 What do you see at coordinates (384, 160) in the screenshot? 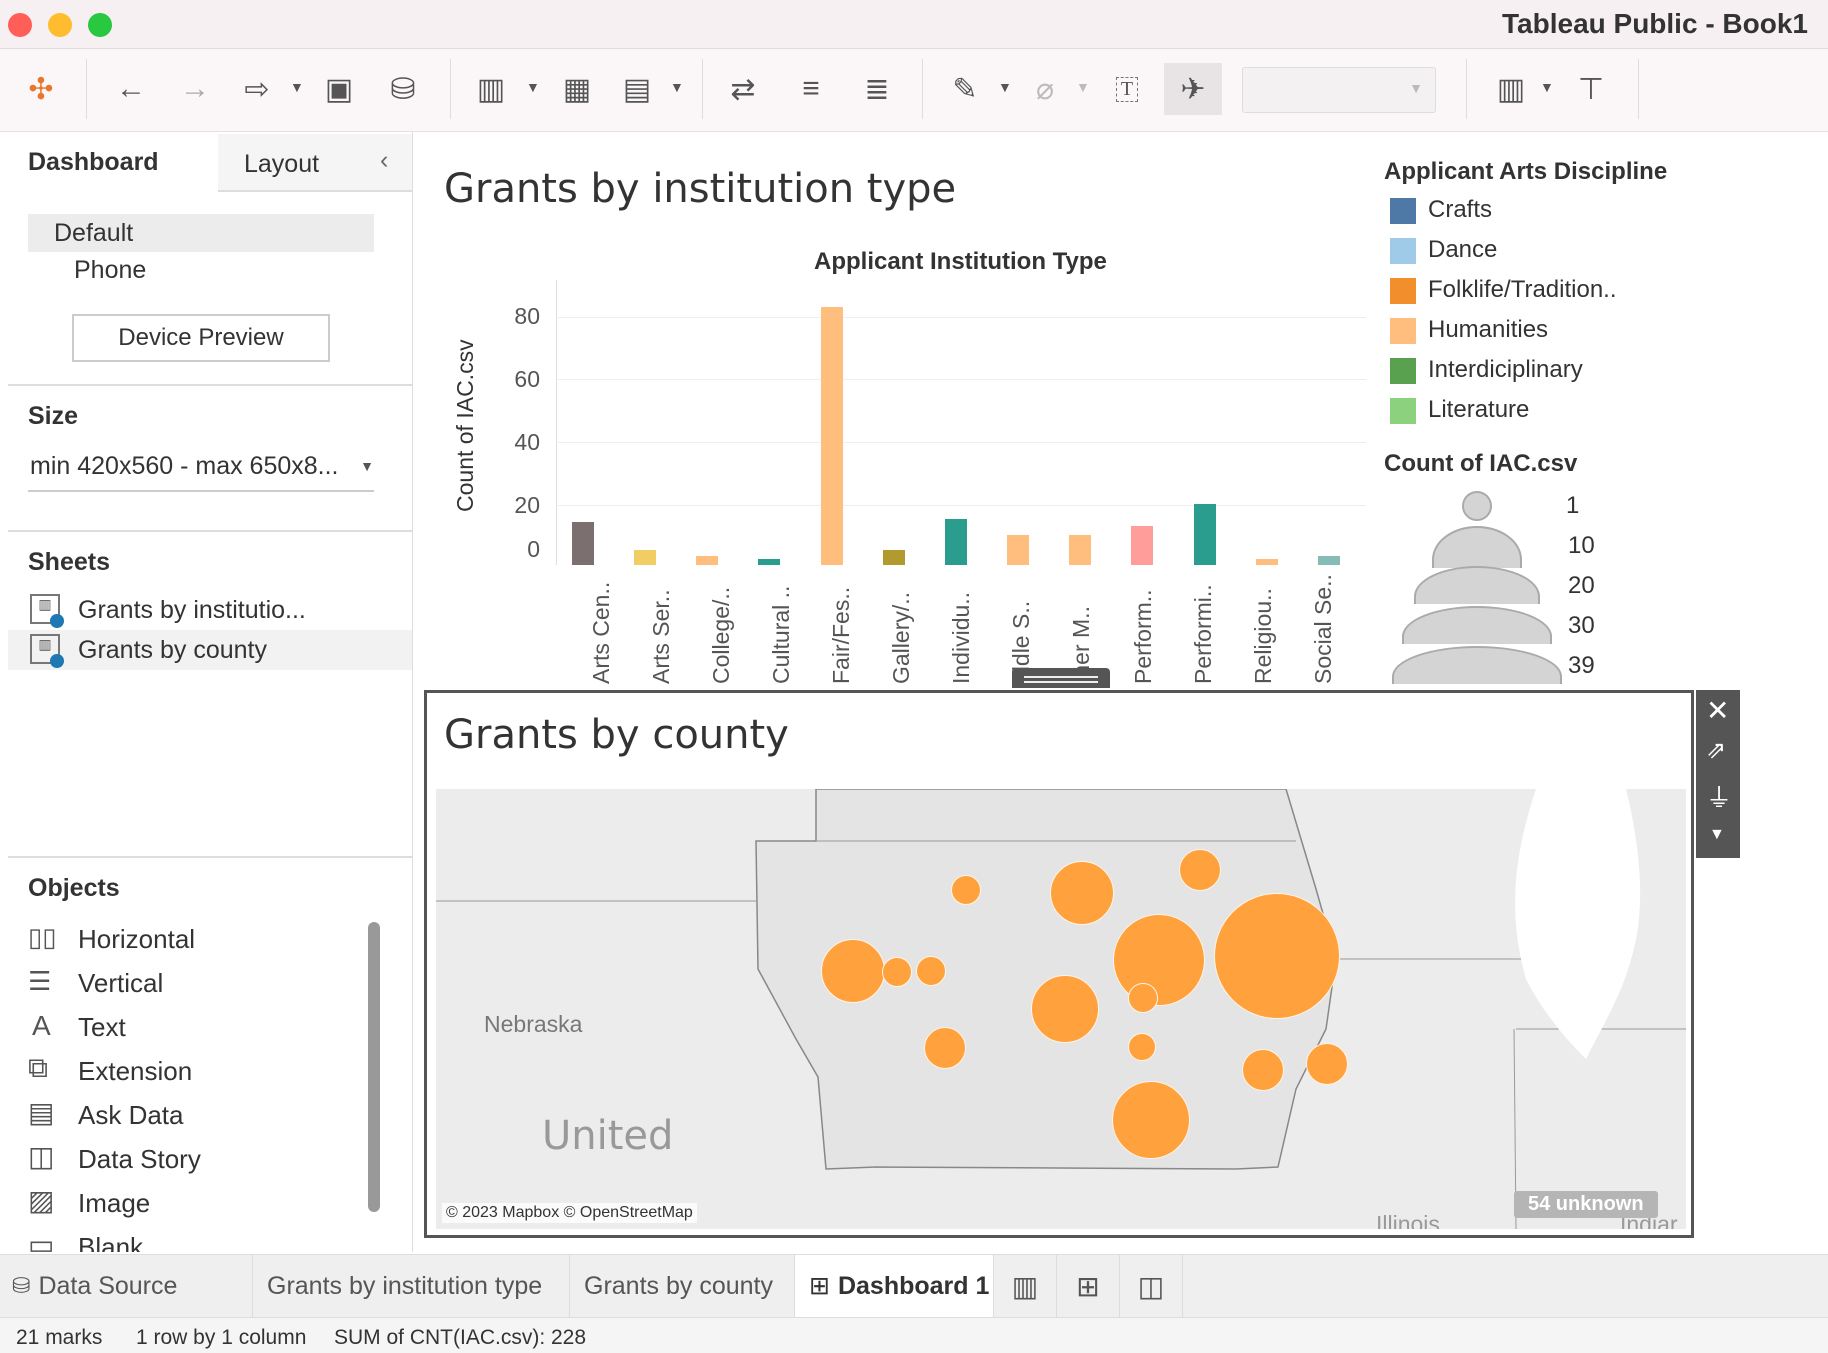
I see `collapse-chevron-icon: ‹` at bounding box center [384, 160].